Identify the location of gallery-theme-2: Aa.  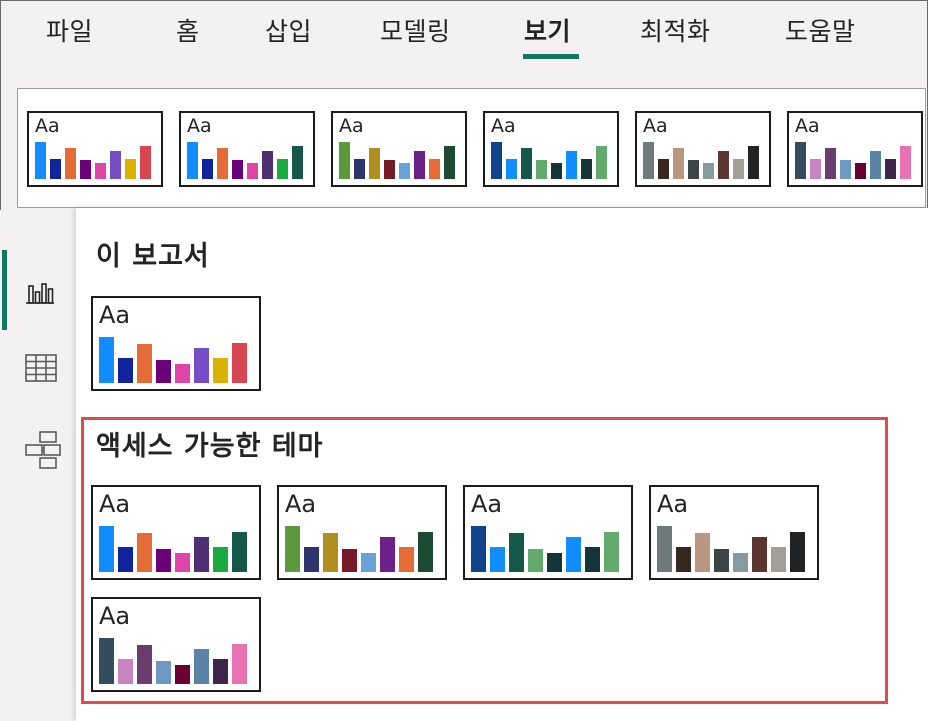
(247, 149).